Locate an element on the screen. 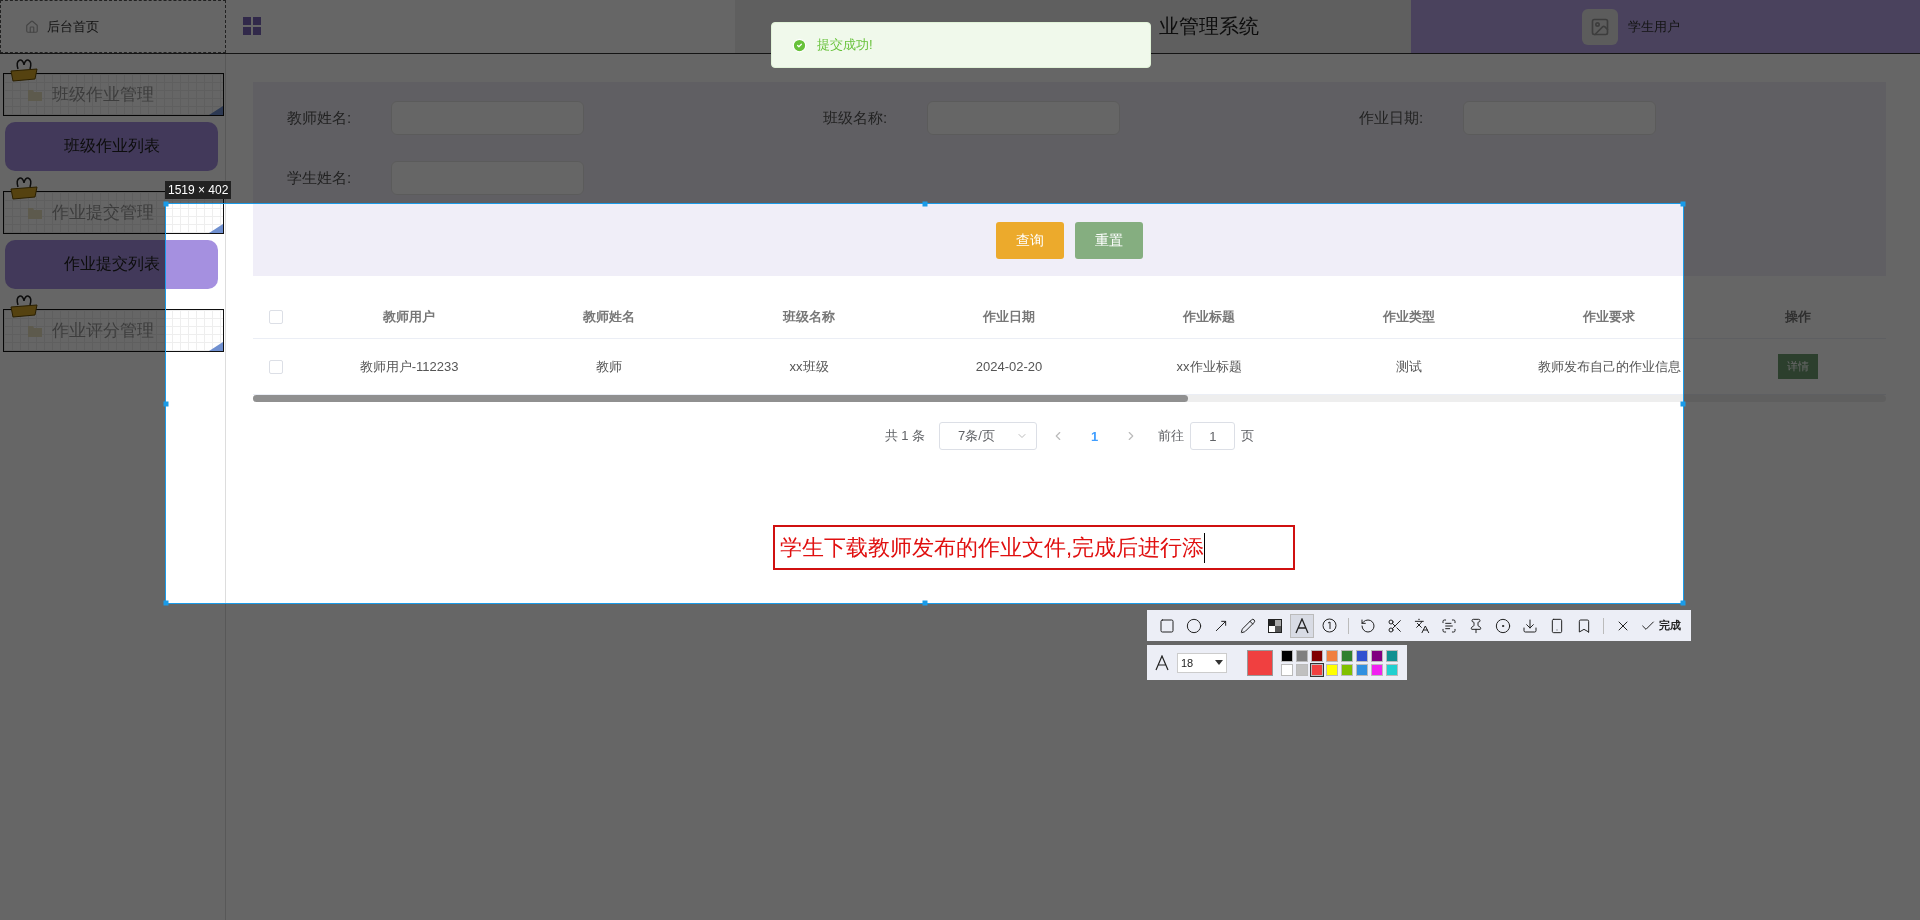 This screenshot has height=920, width=1920. column-header: 作业要求 is located at coordinates (1608, 317).